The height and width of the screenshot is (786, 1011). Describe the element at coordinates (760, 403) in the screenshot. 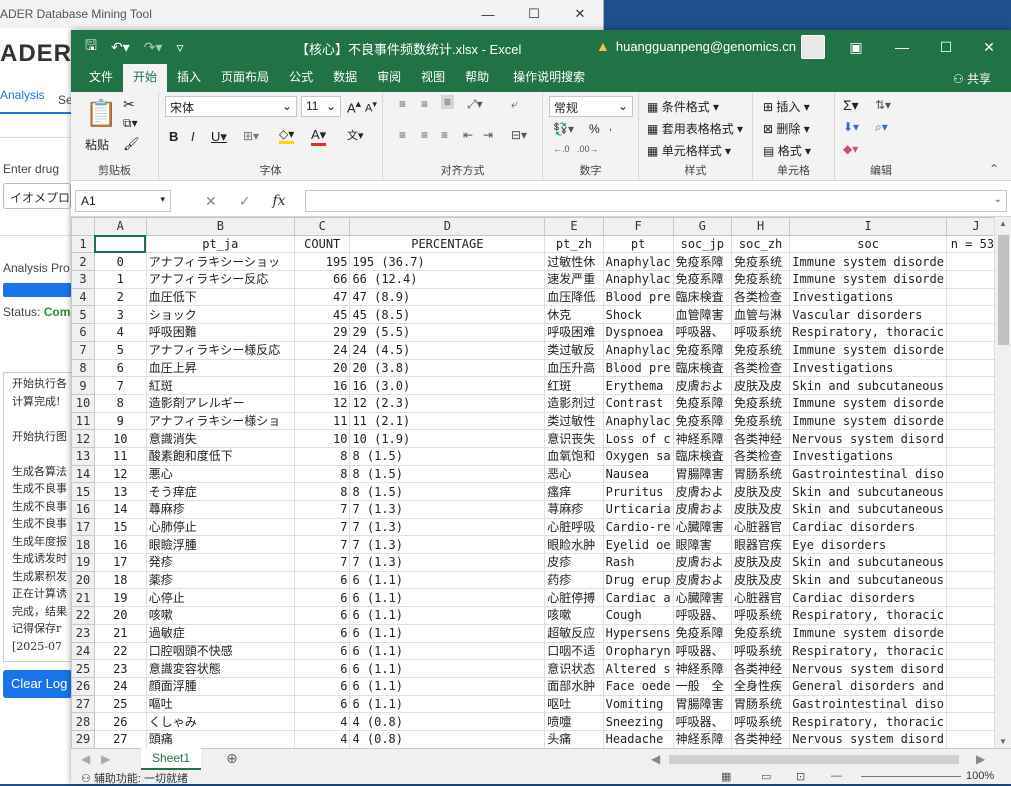

I see `cell: 免疫系统` at that location.